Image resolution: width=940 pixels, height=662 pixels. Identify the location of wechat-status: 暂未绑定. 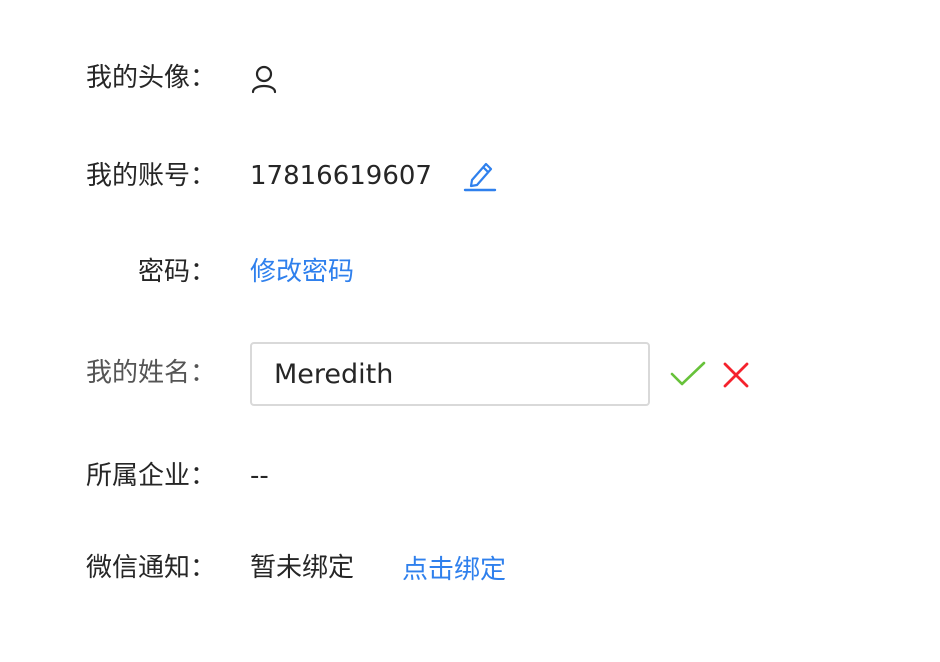
(302, 568).